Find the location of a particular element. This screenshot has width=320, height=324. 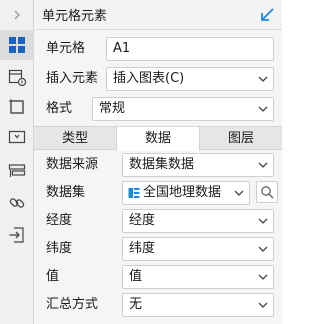

dataset-value: 全国地理数据 is located at coordinates (182, 192).